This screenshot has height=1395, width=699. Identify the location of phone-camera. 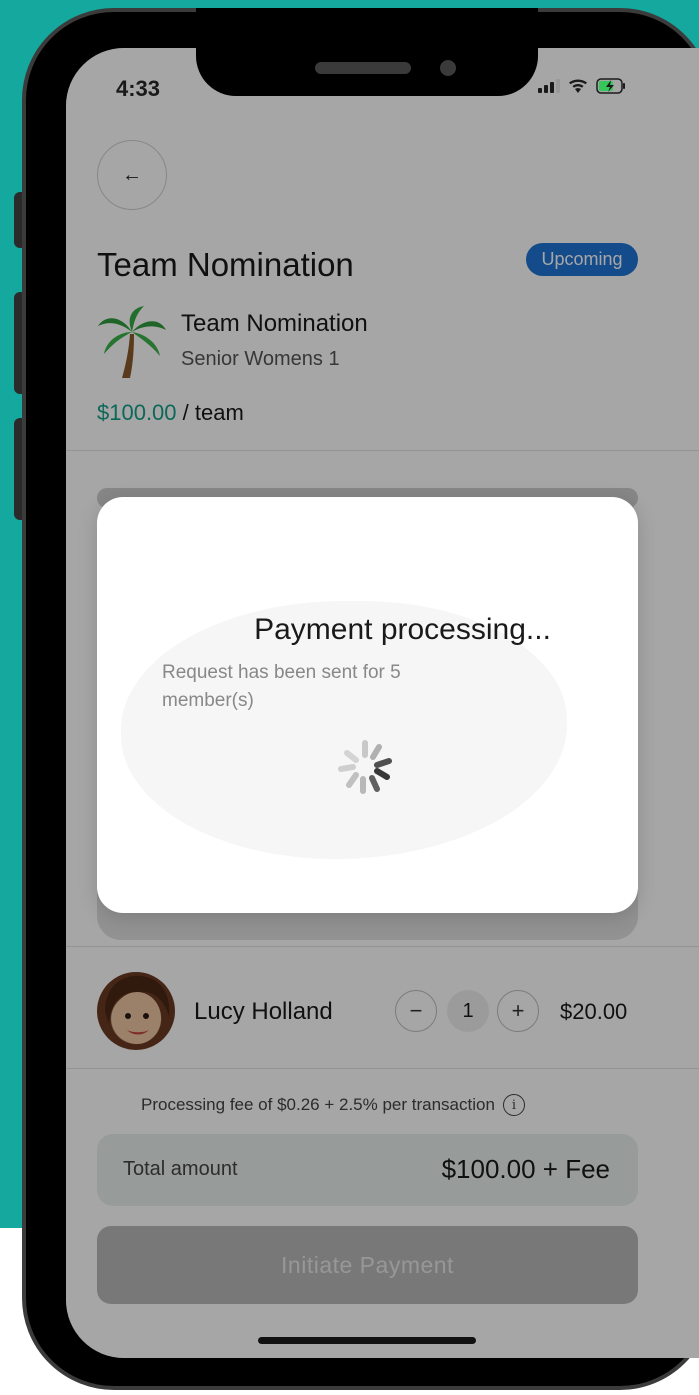
(448, 68).